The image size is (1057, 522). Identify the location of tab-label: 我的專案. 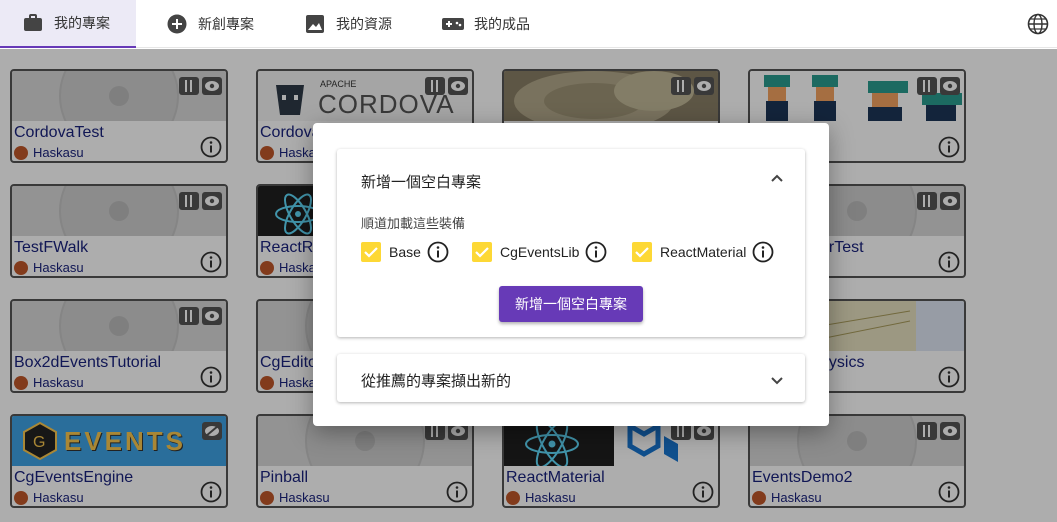
(82, 23).